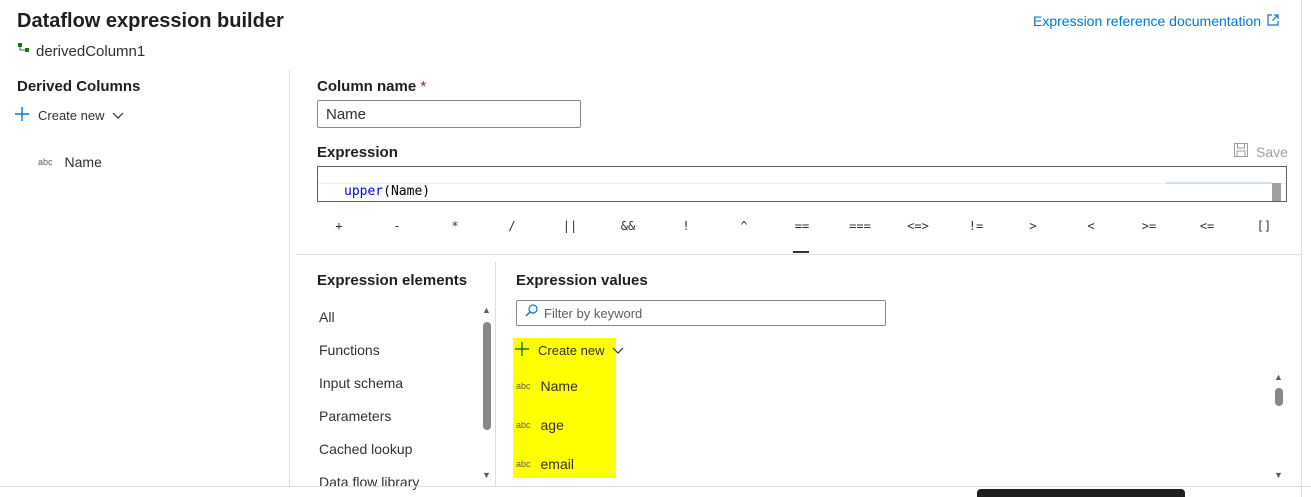  I want to click on element-item-input-schema: Input schema, so click(361, 383).